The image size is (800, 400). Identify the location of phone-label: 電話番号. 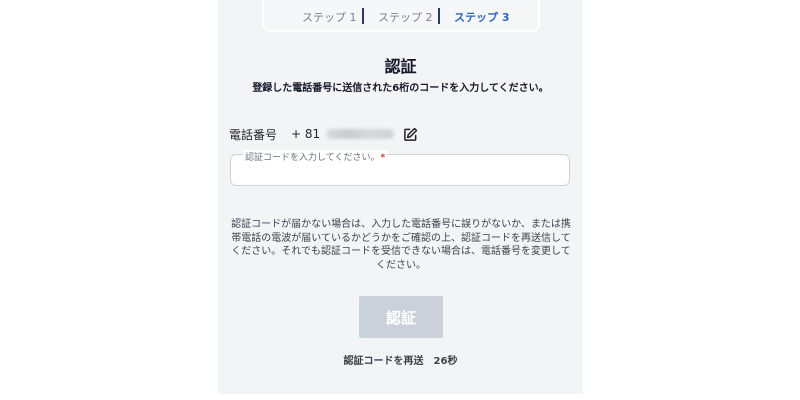
(253, 134).